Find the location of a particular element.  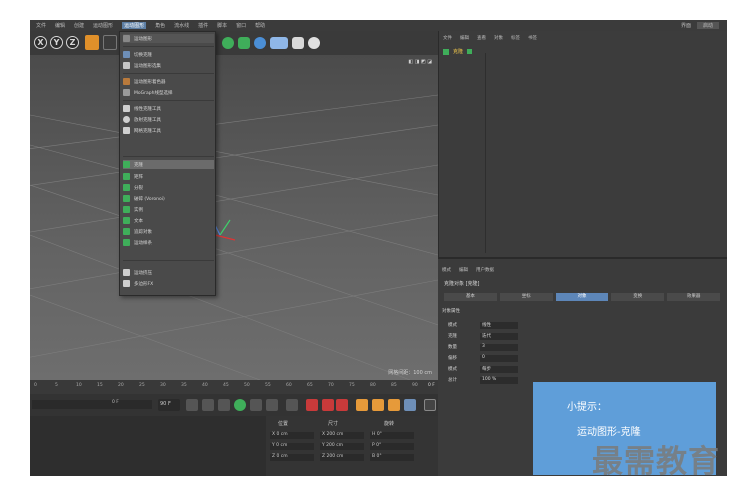

attr-menu-userdata: 用户数据 is located at coordinates (485, 270).